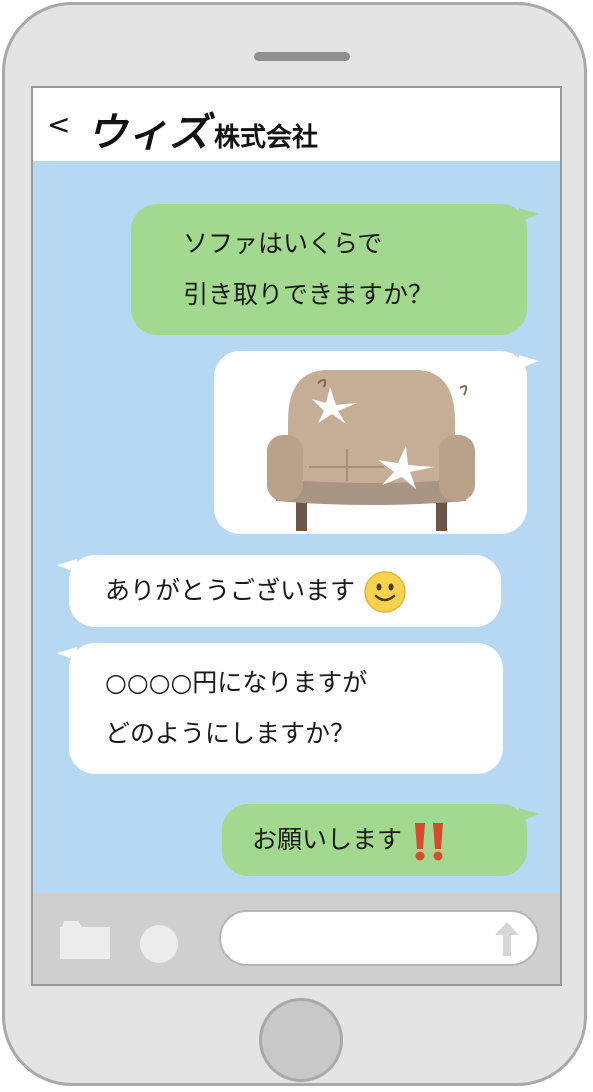 The height and width of the screenshot is (1092, 593). Describe the element at coordinates (58, 124) in the screenshot. I see `back-button: <` at that location.